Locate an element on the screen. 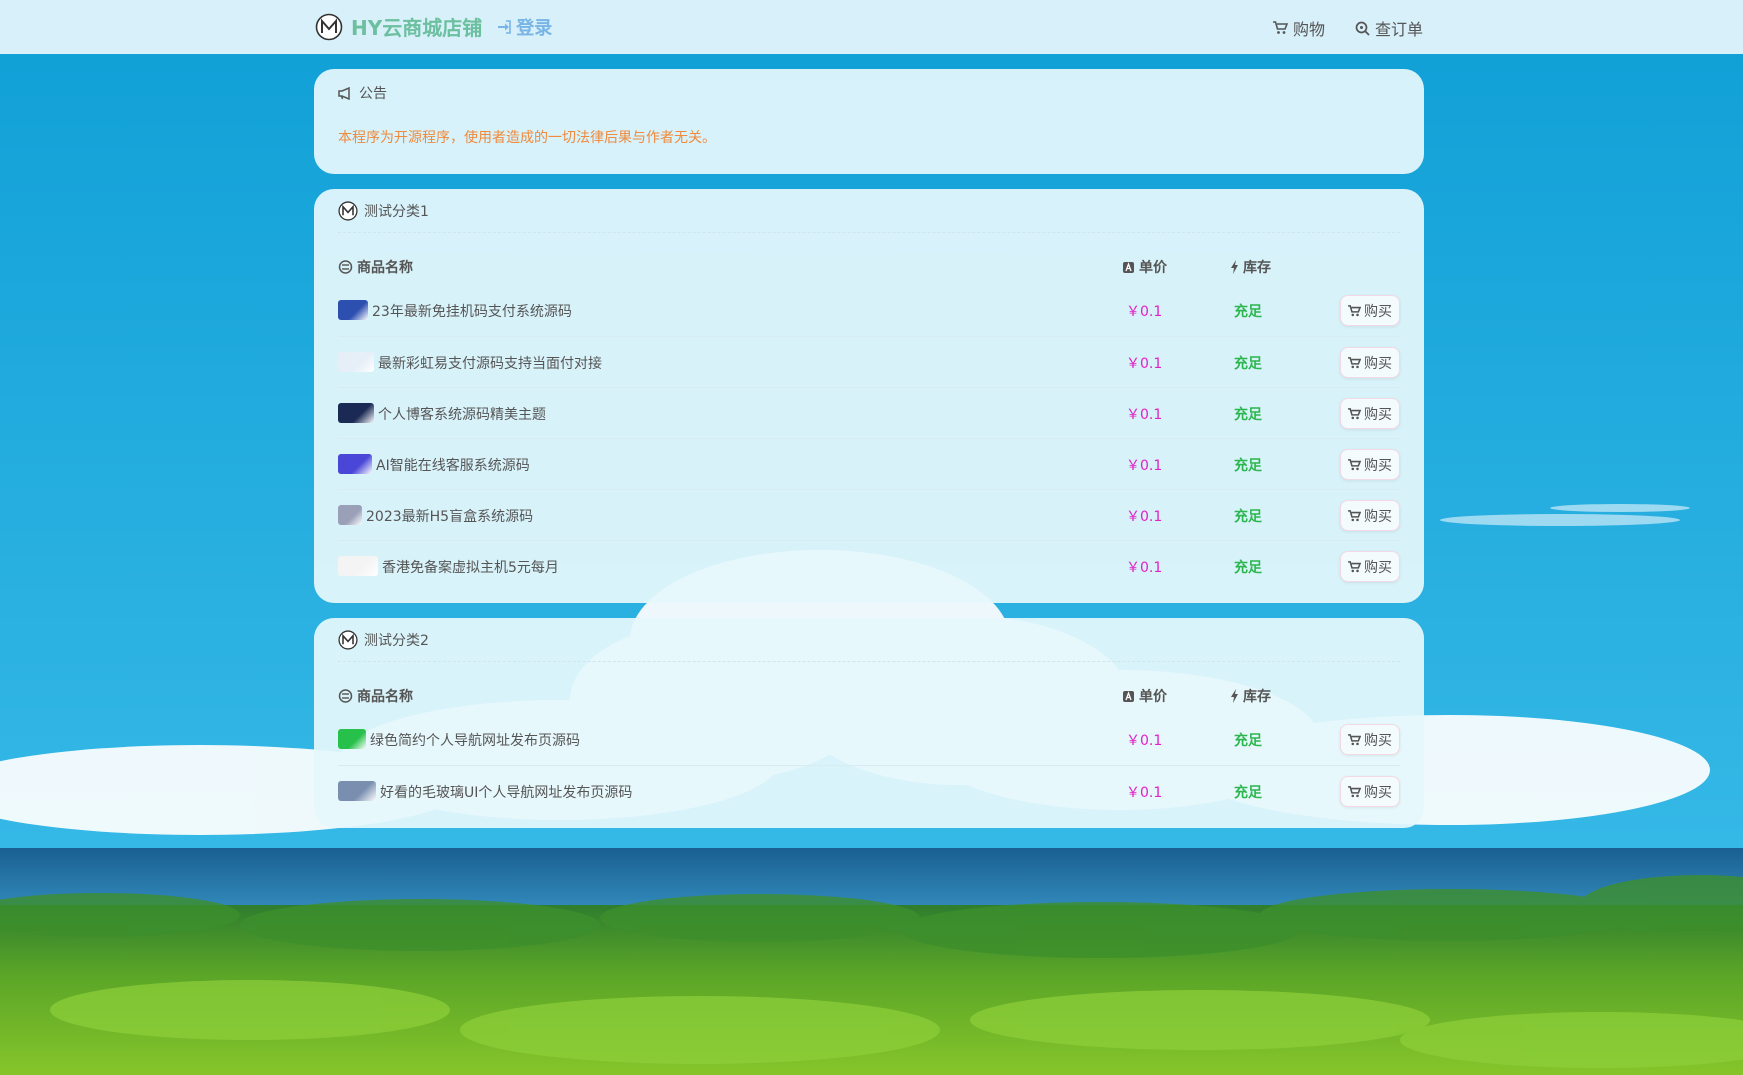  product-row: 23年最新免挂机码支付系统源码 ￥0.1 充足 购买 is located at coordinates (869, 310).